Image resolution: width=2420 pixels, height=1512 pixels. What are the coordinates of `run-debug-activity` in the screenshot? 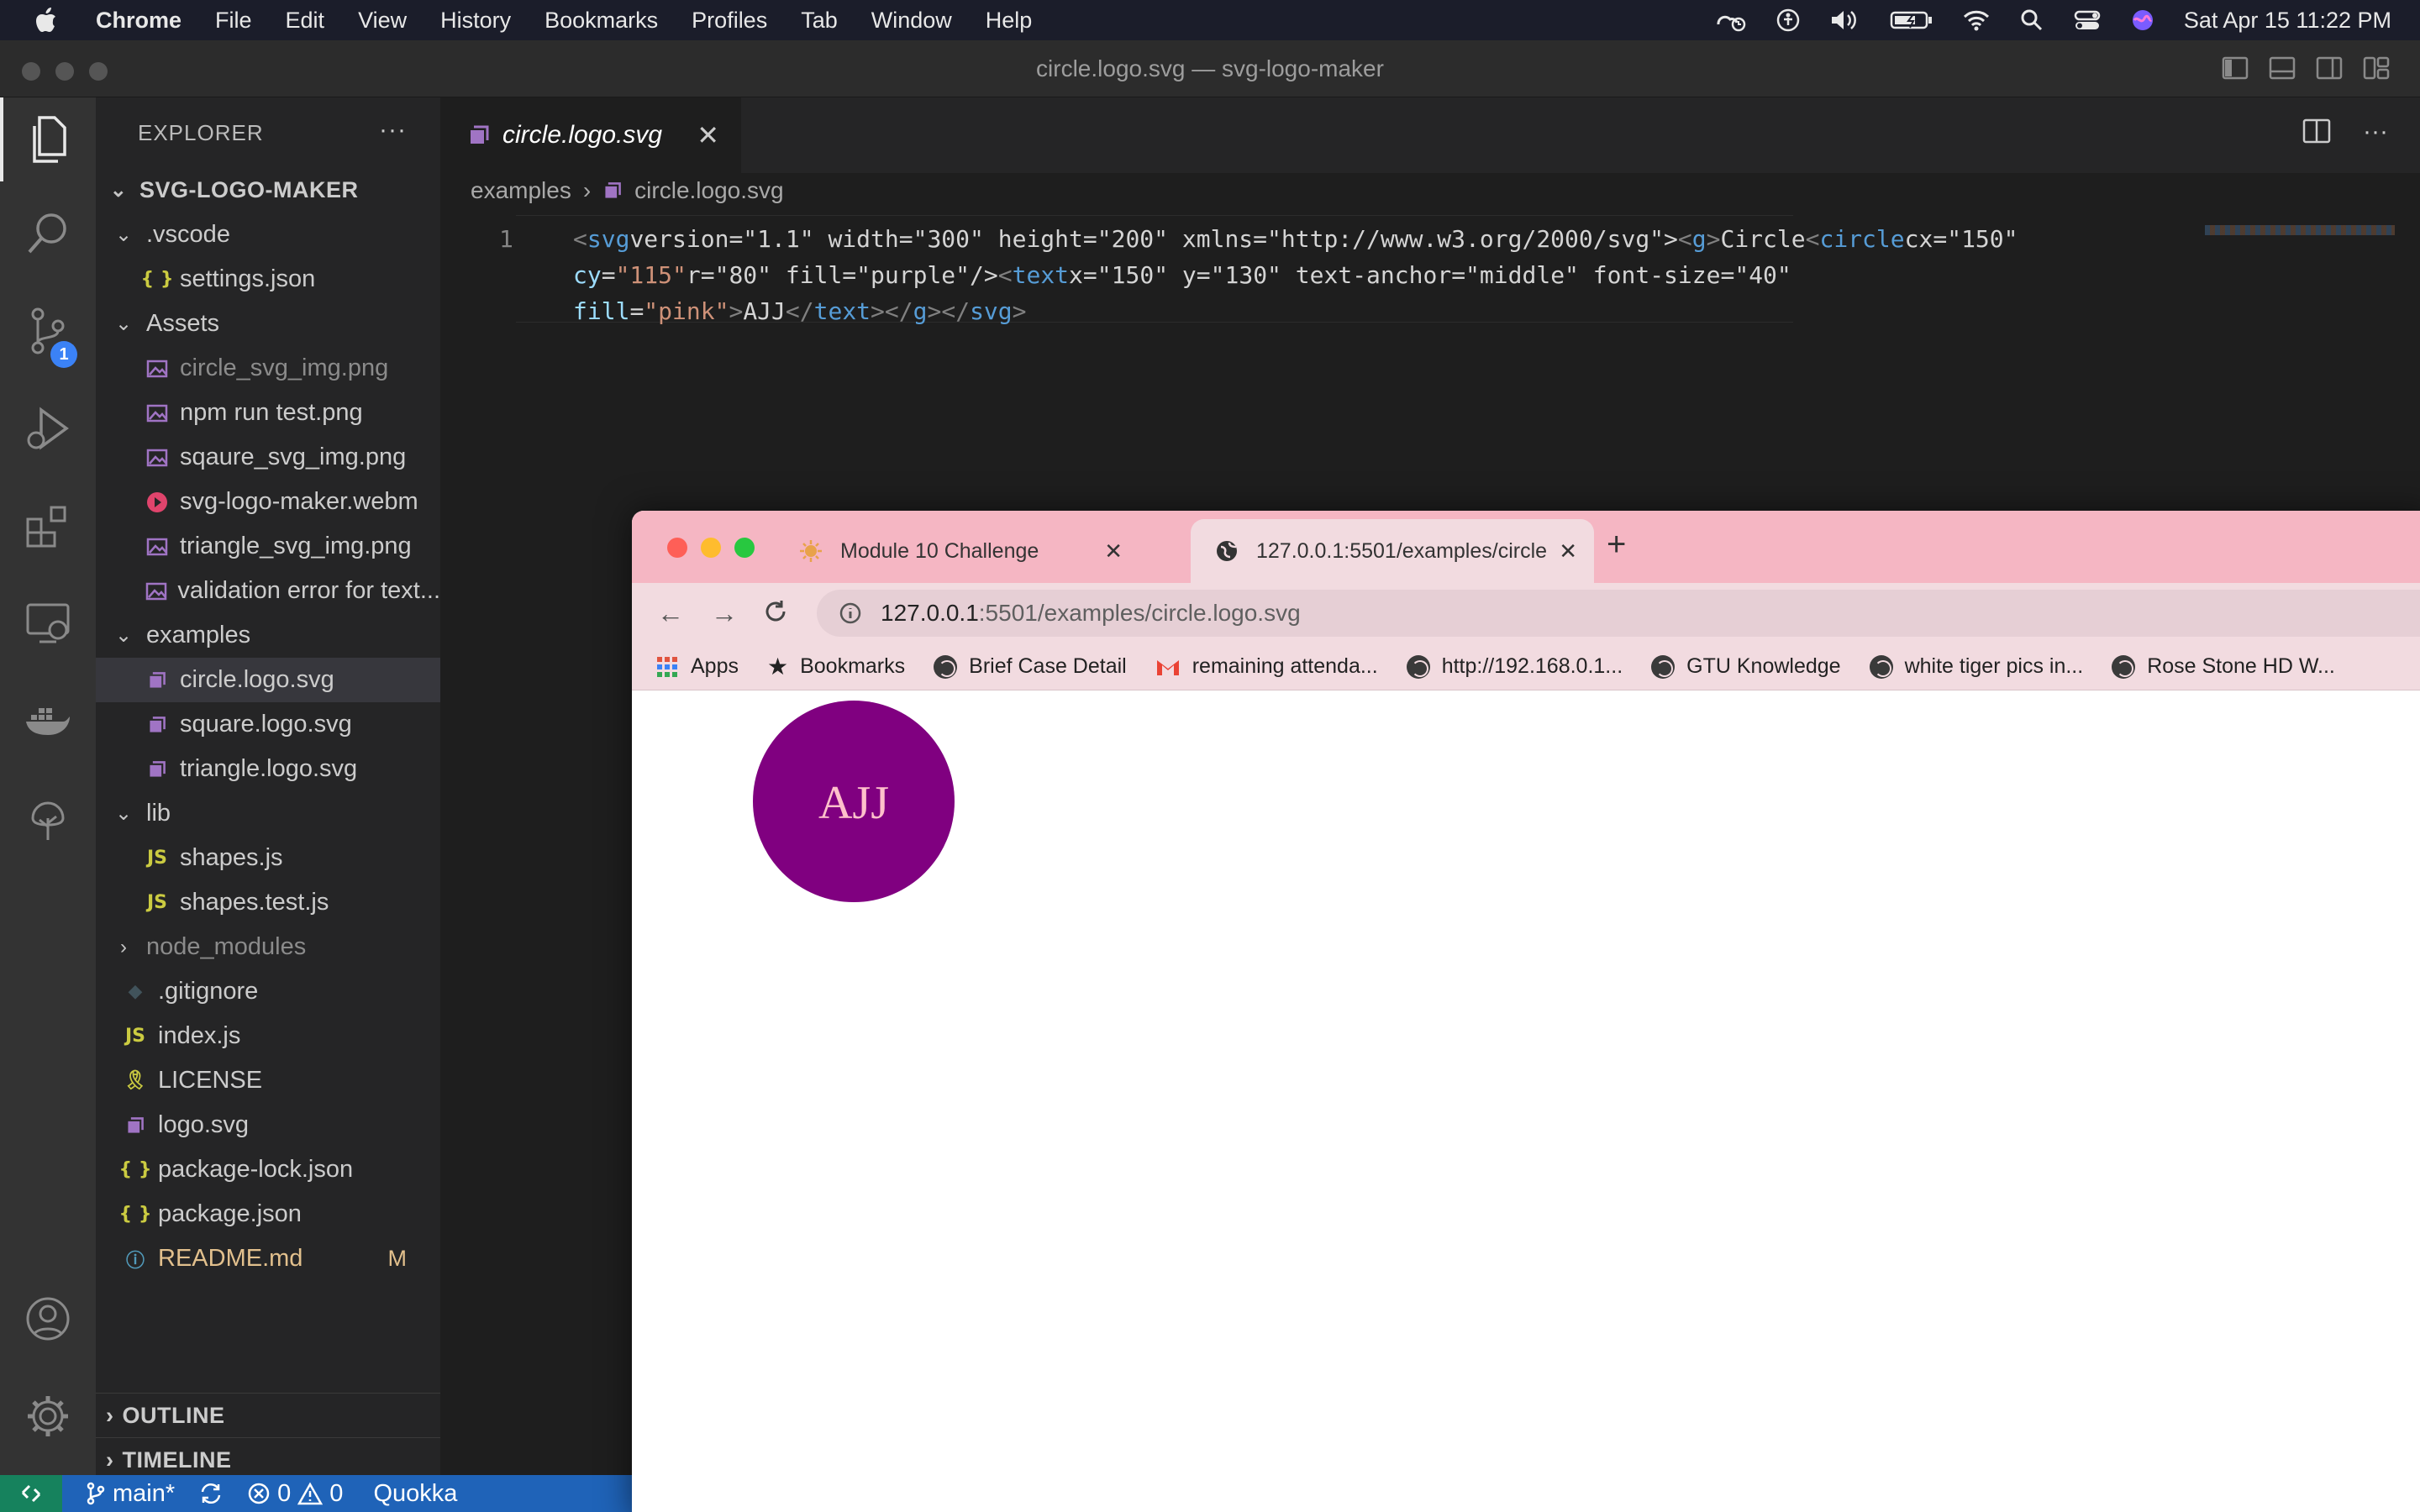 It's located at (48, 428).